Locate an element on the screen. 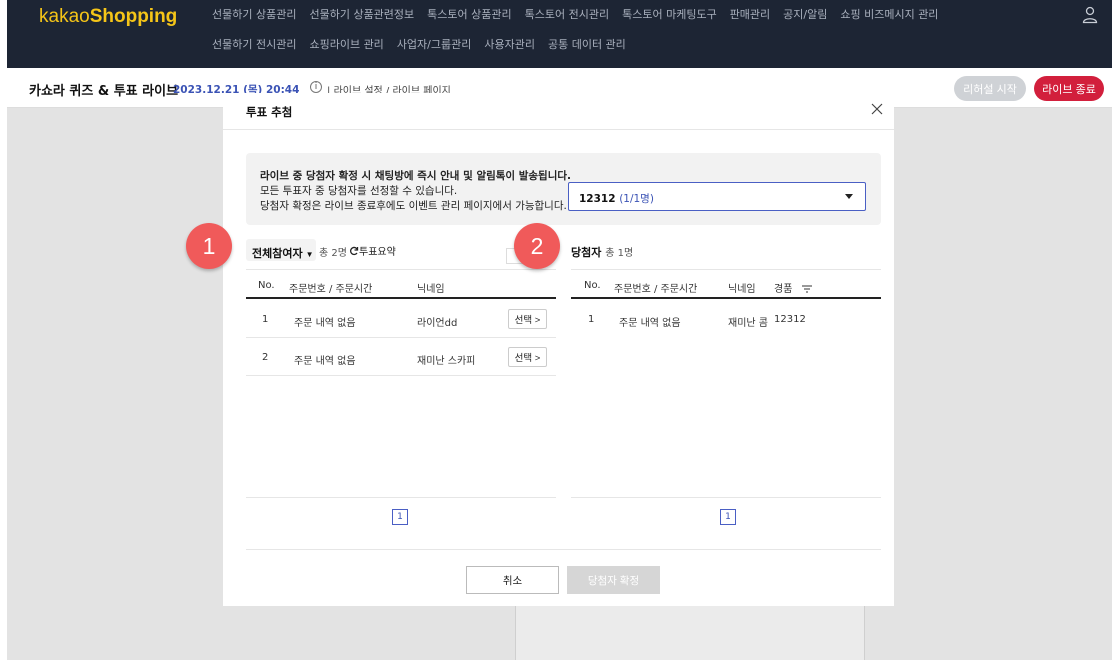 The height and width of the screenshot is (660, 1112). nav-item-business-group: 사업자/그룹관리 is located at coordinates (434, 45).